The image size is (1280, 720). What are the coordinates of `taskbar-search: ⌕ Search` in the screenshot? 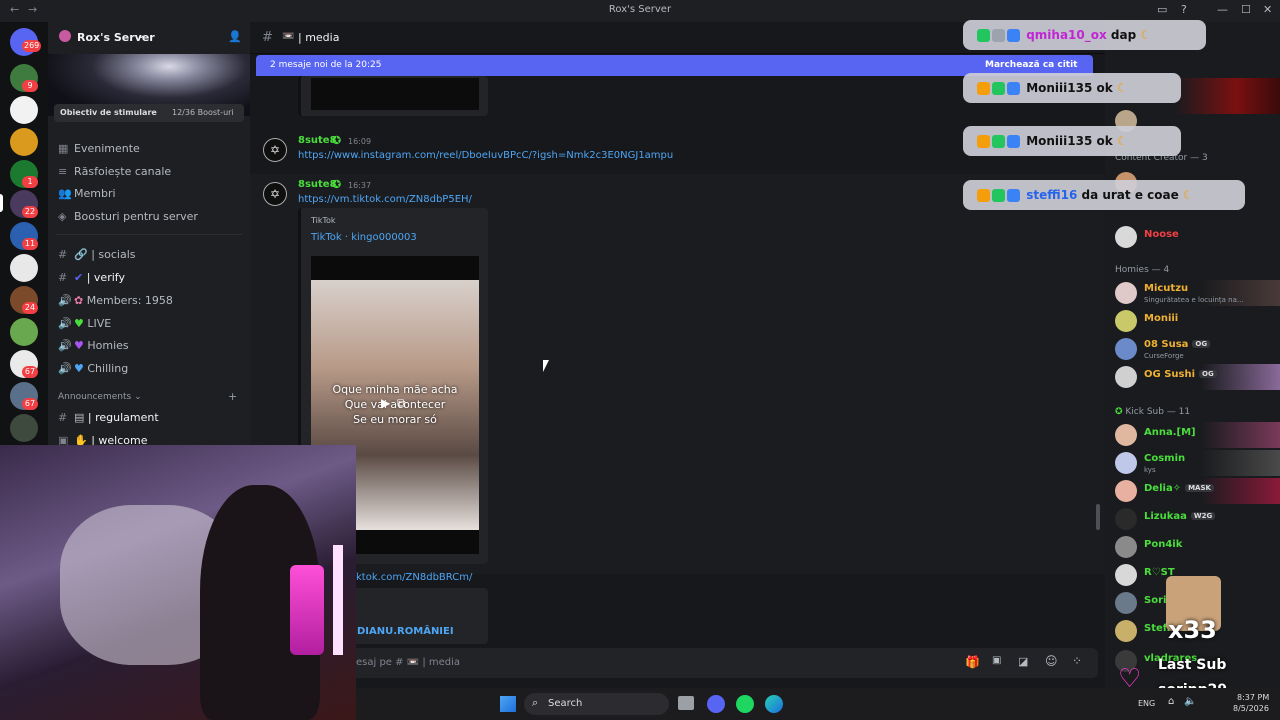 It's located at (596, 704).